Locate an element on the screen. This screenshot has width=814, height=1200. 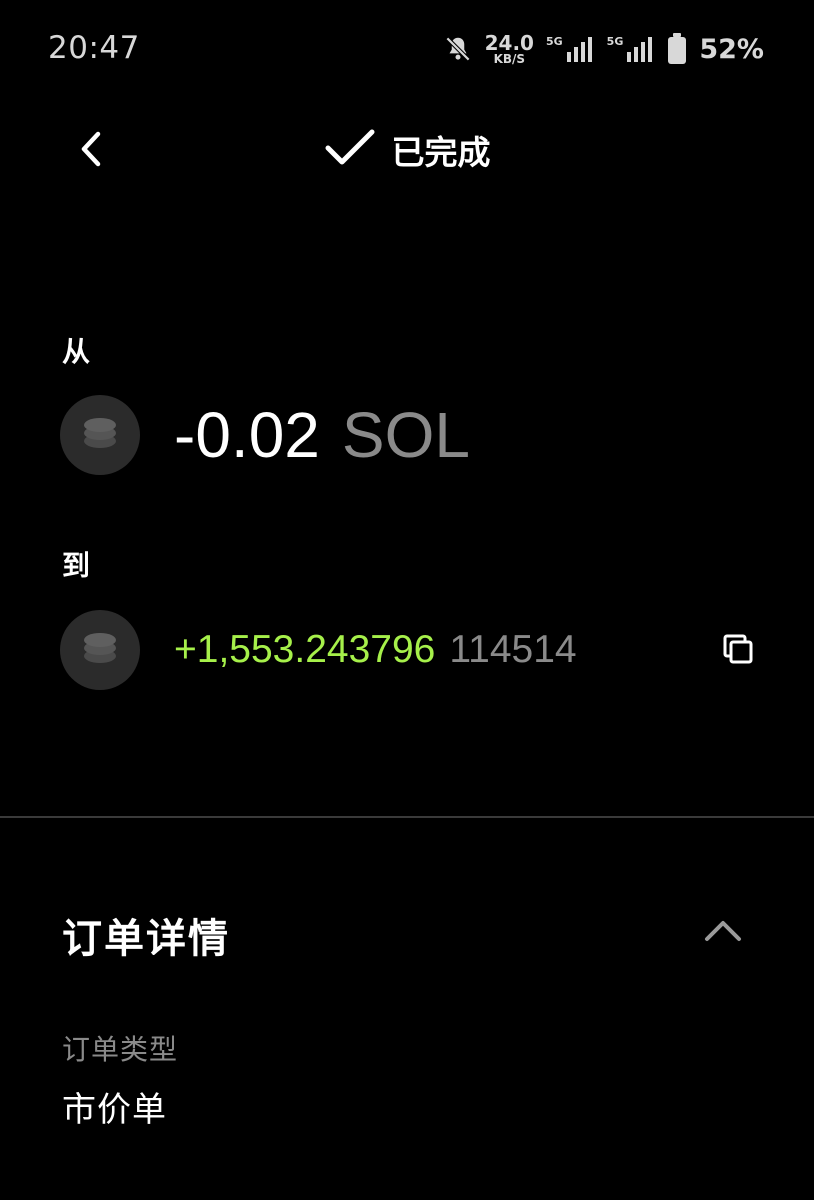
top-app-bar: 已完成 is located at coordinates (407, 150).